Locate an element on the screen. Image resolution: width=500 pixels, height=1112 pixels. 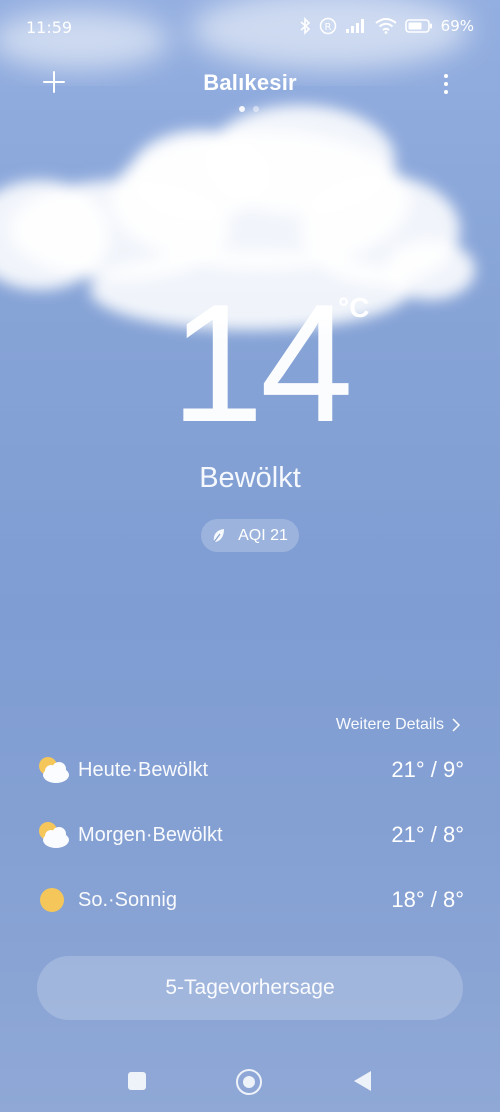
bluetooth-icon is located at coordinates (305, 26).